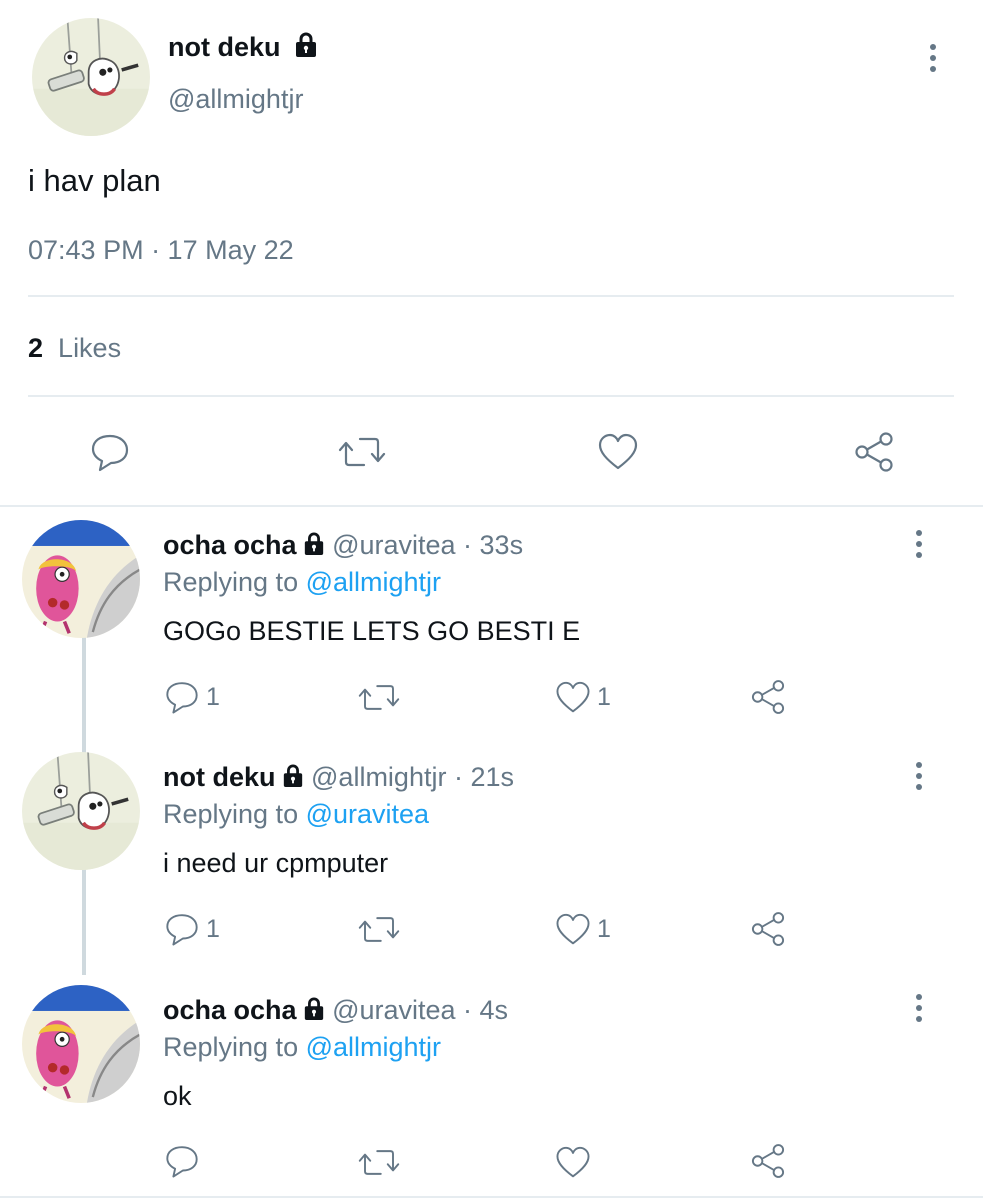 This screenshot has height=1200, width=983. What do you see at coordinates (491, 1197) in the screenshot?
I see `bottom-divider` at bounding box center [491, 1197].